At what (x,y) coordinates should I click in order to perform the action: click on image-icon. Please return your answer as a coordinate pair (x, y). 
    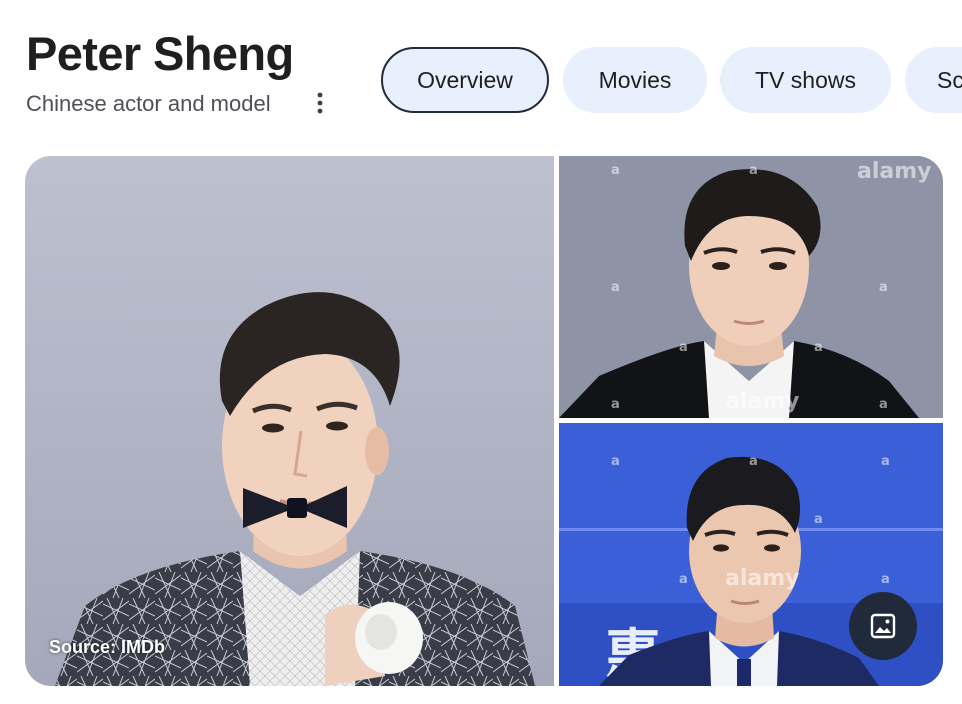
    Looking at the image, I should click on (883, 626).